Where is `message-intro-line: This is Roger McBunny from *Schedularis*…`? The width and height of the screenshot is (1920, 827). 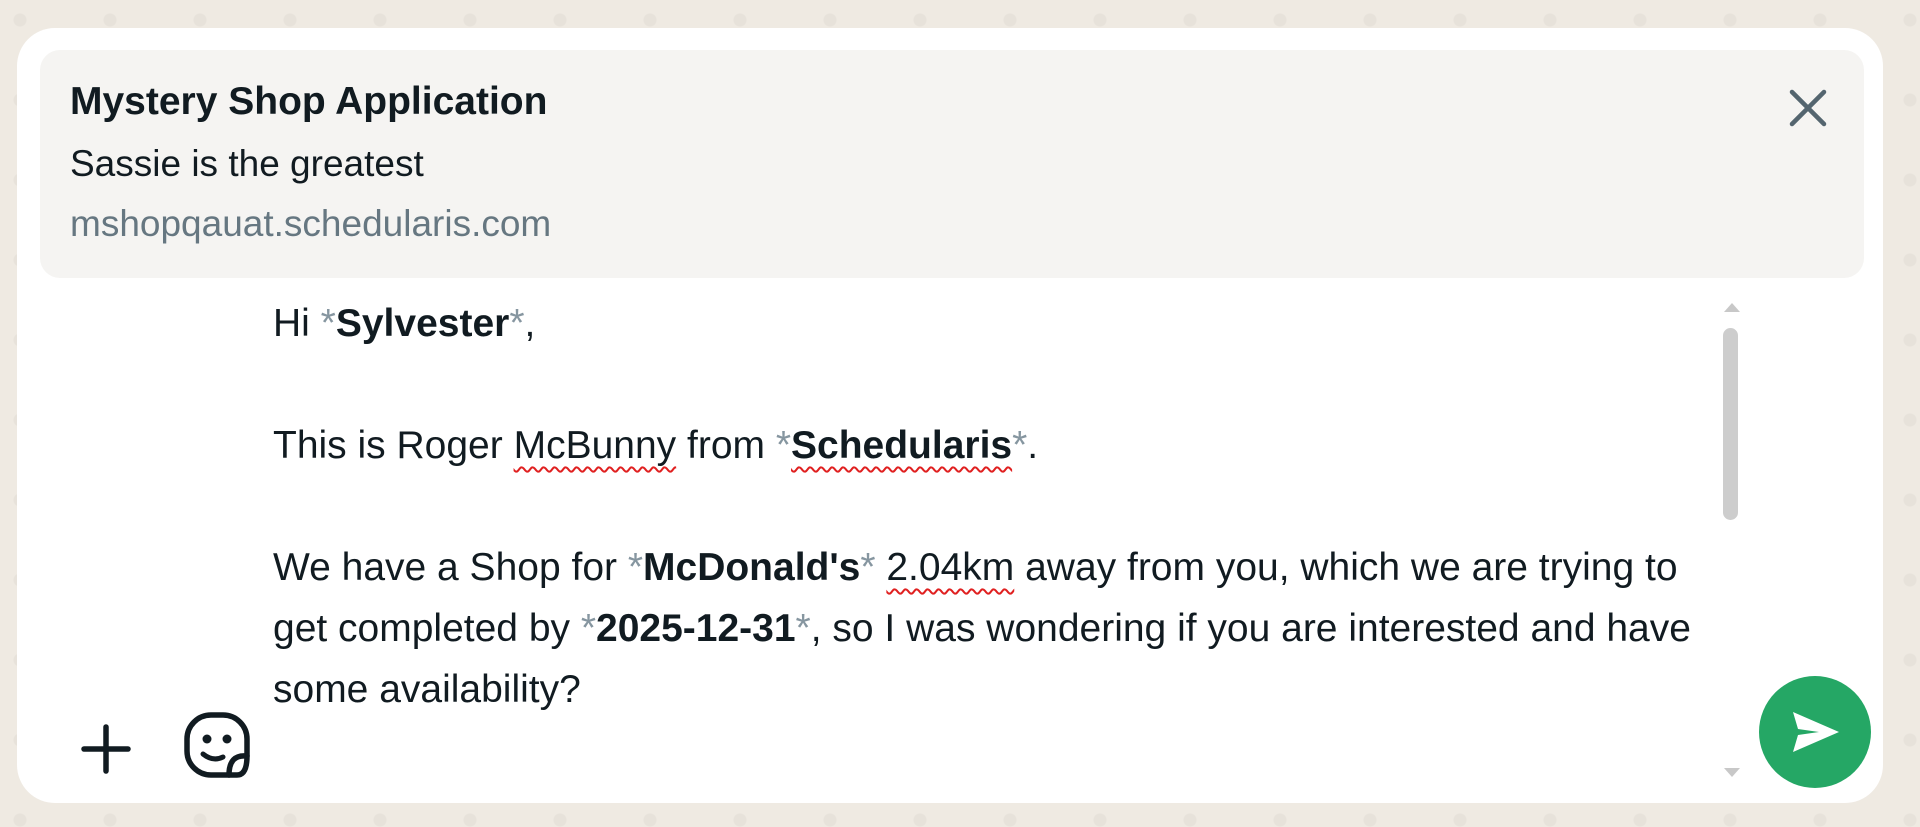
message-intro-line: This is Roger McBunny from *Schedularis*… is located at coordinates (983, 445).